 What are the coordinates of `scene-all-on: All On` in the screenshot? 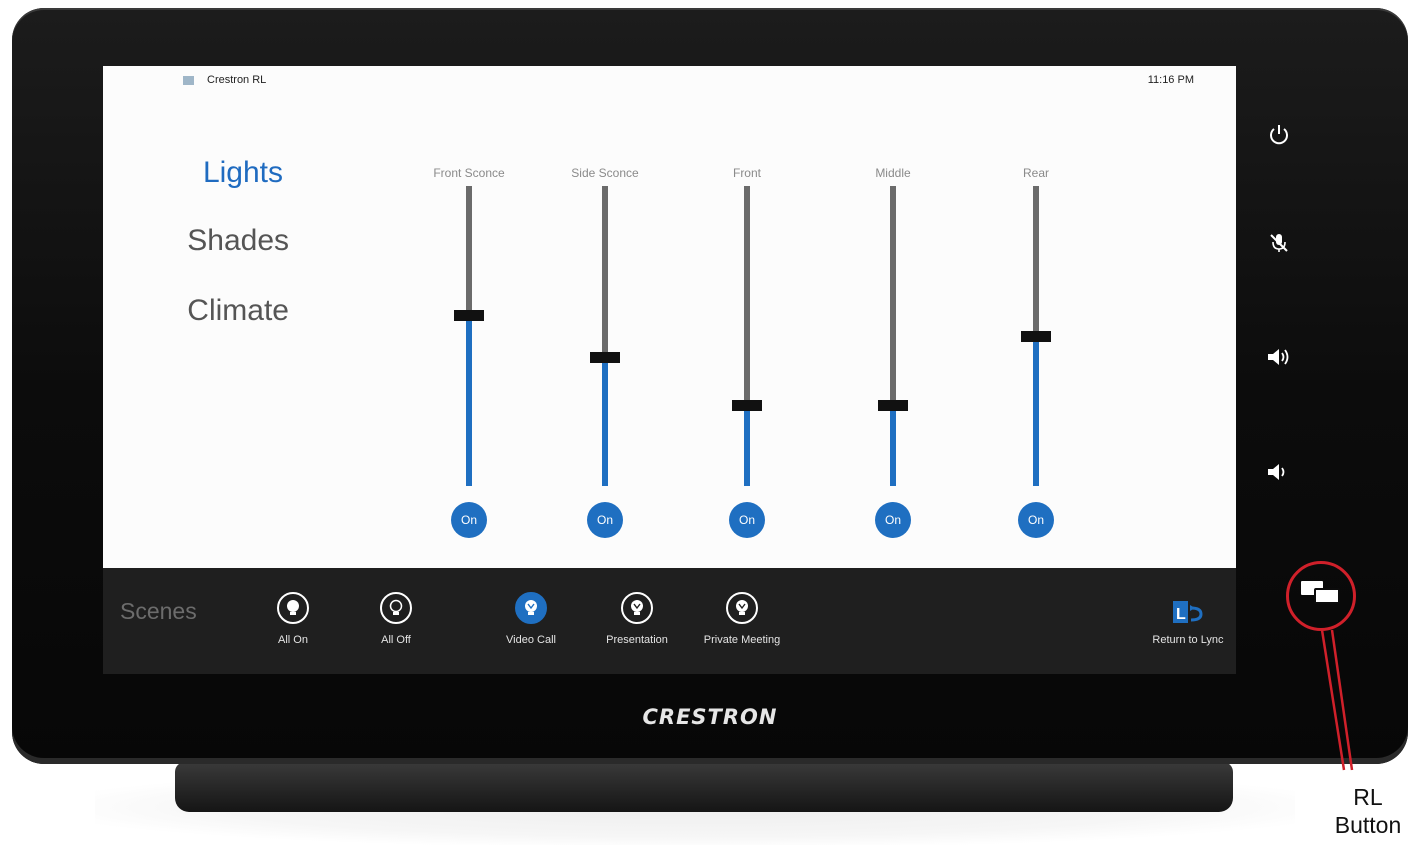 It's located at (293, 619).